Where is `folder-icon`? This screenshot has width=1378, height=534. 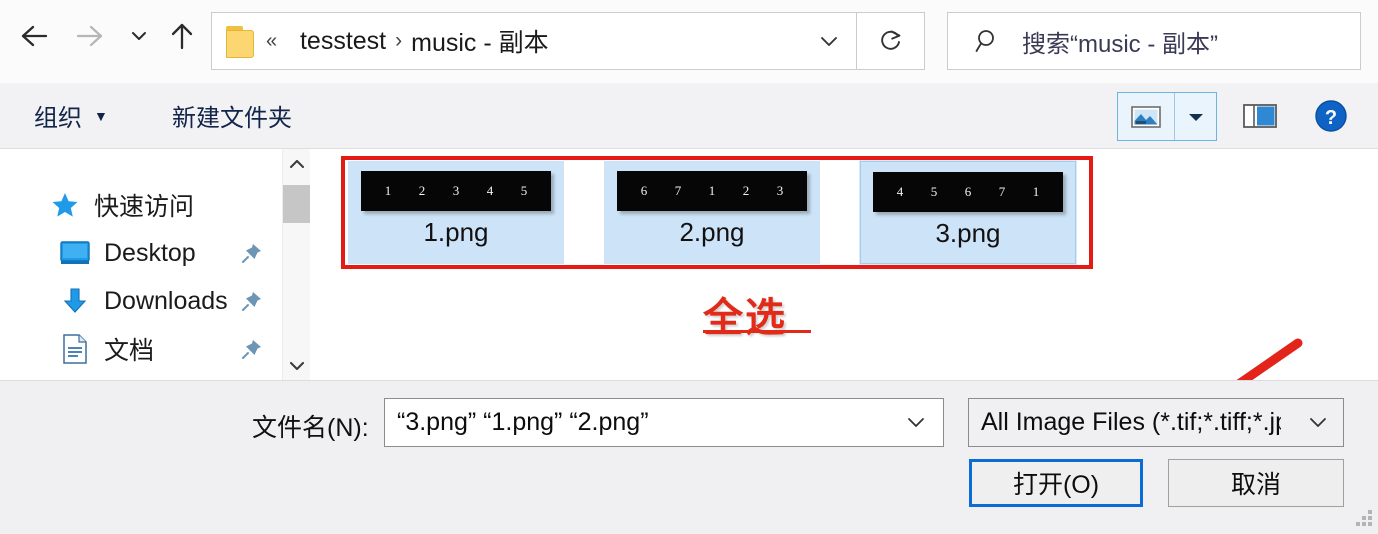
folder-icon is located at coordinates (240, 42).